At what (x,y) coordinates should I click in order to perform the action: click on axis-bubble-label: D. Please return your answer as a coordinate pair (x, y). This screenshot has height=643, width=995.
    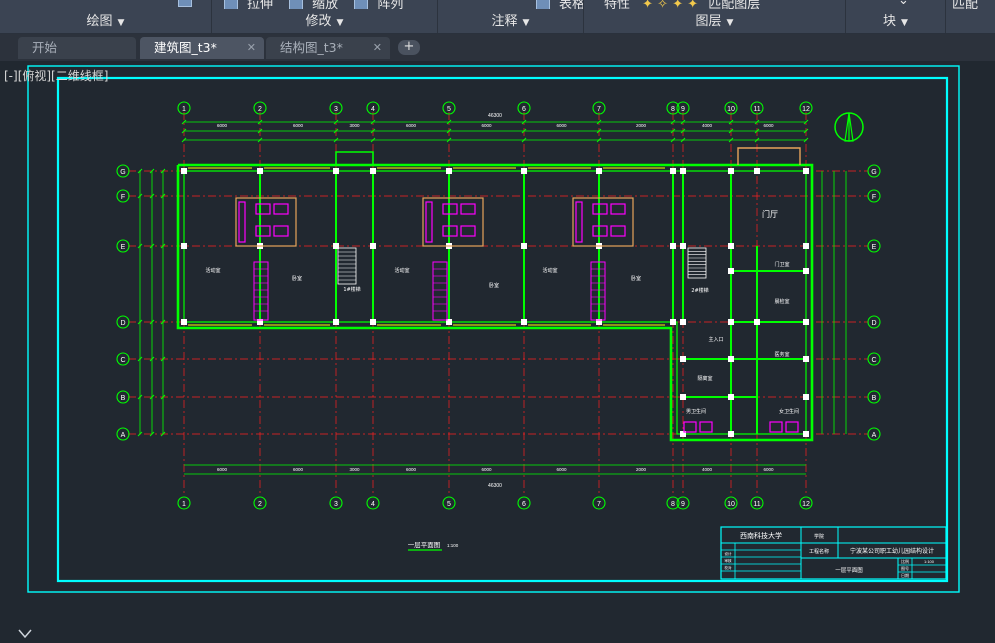
    Looking at the image, I should click on (873, 323).